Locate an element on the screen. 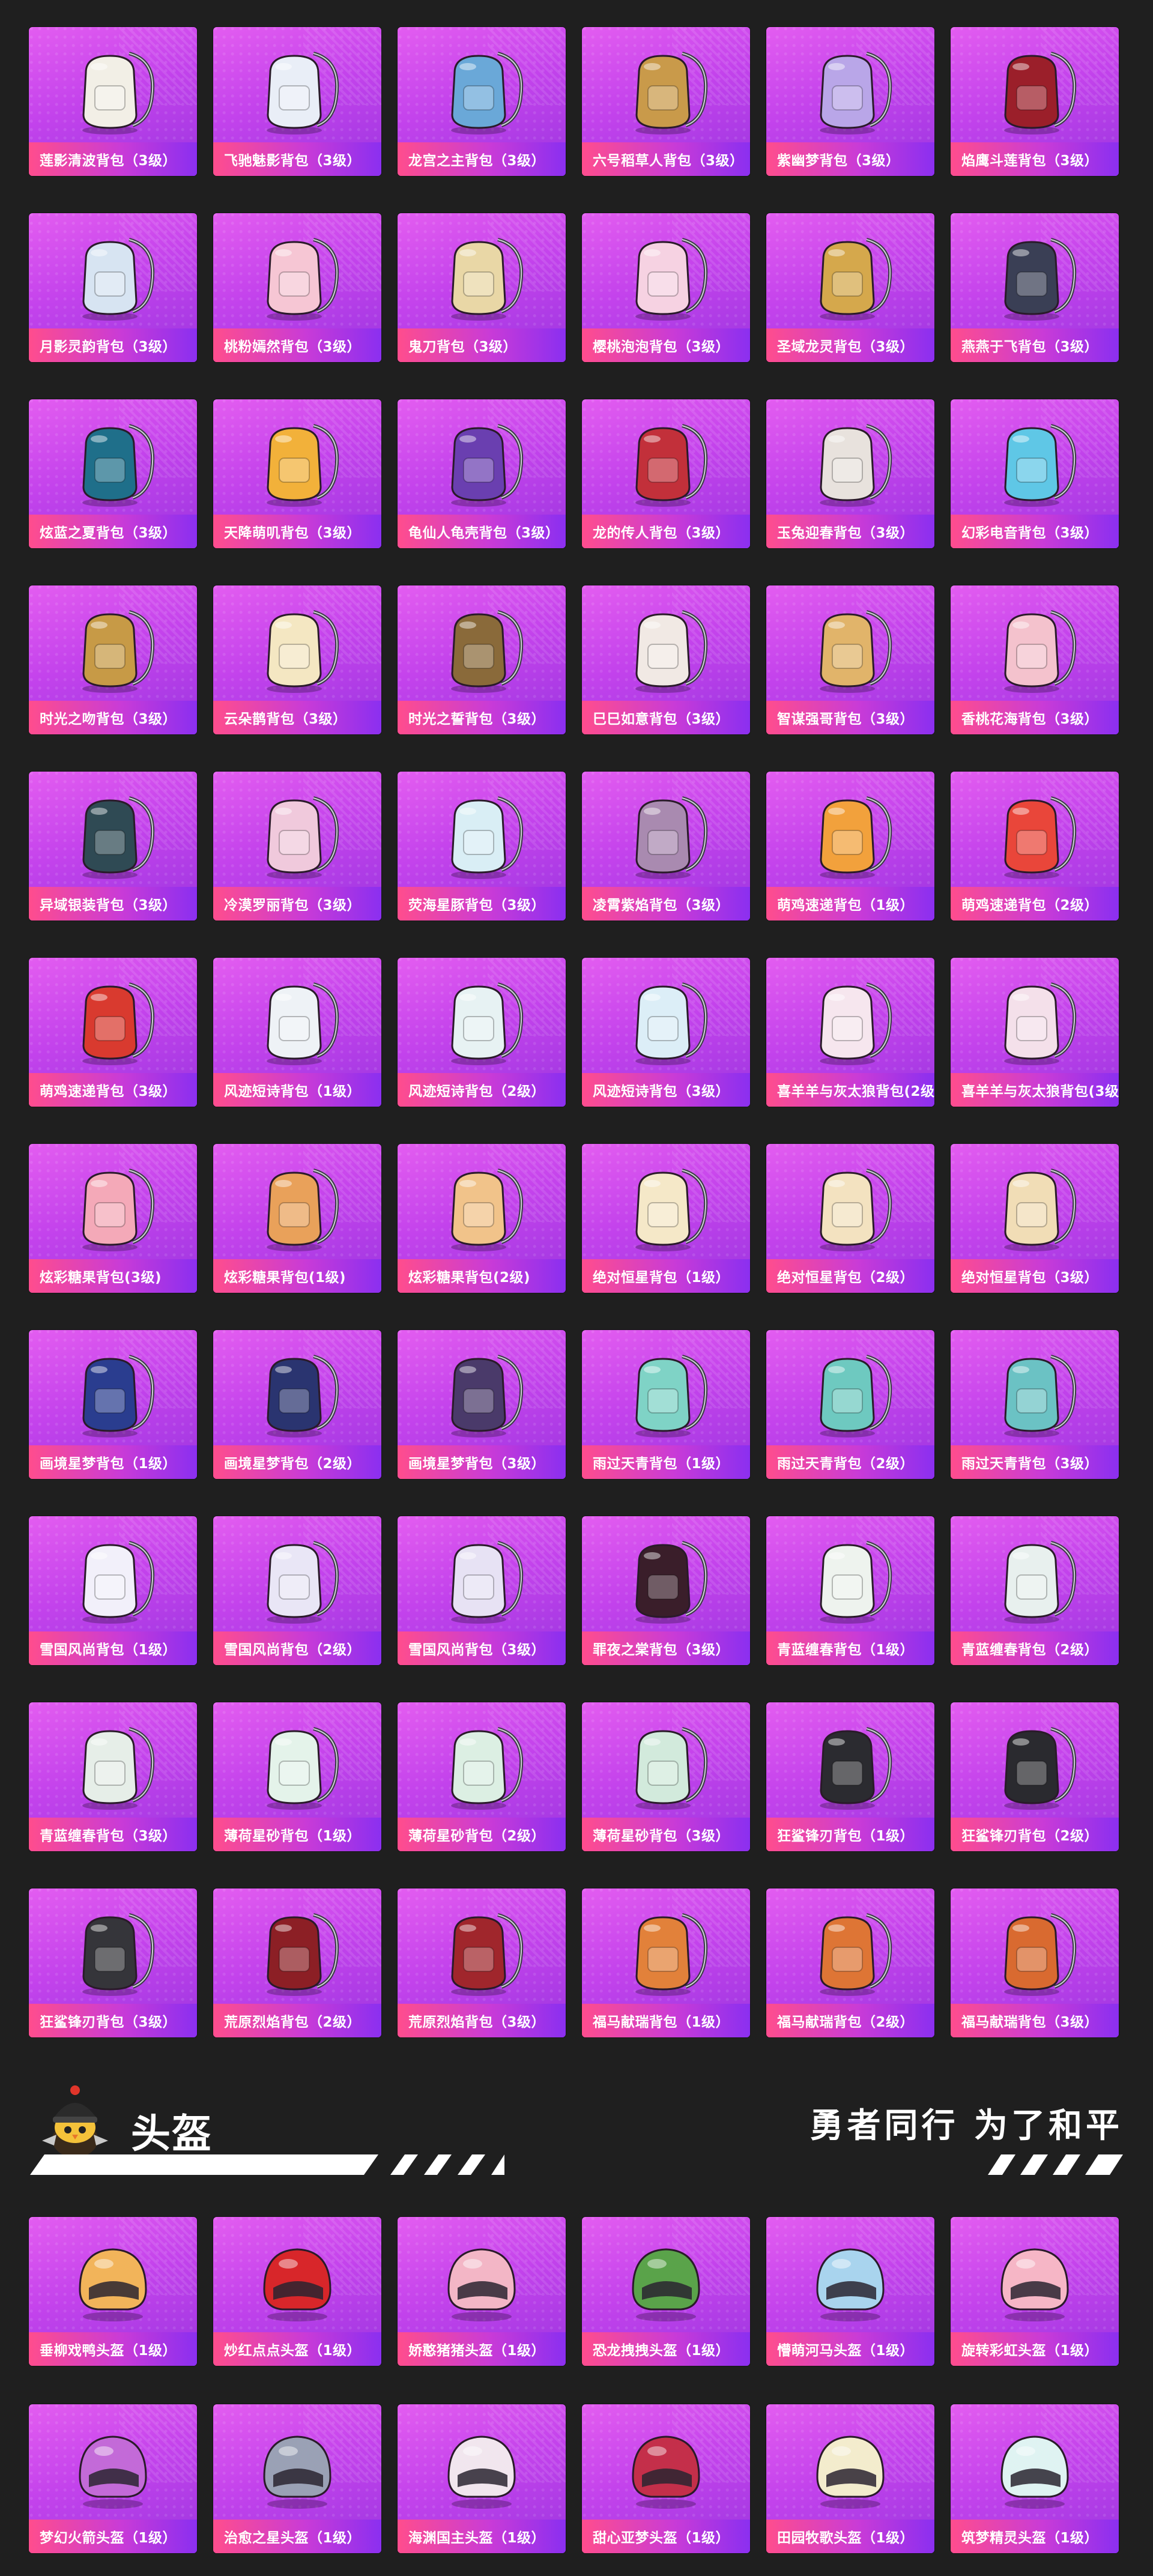  backpack-card: 飞驰魅影背包（3级） is located at coordinates (297, 101).